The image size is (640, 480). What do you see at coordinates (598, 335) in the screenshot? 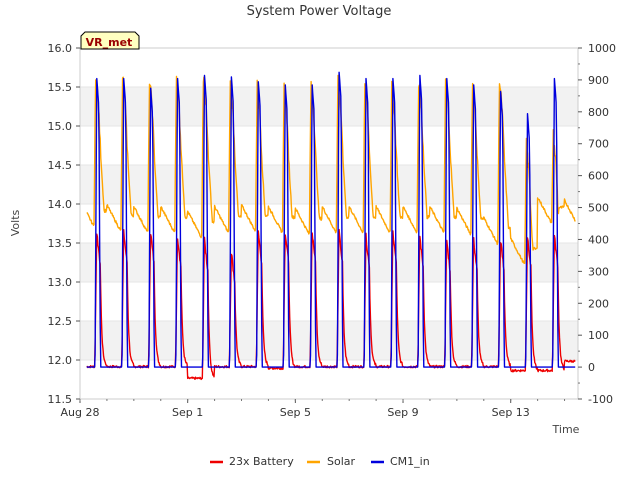
I see `y2-tick-label: 100` at bounding box center [598, 335].